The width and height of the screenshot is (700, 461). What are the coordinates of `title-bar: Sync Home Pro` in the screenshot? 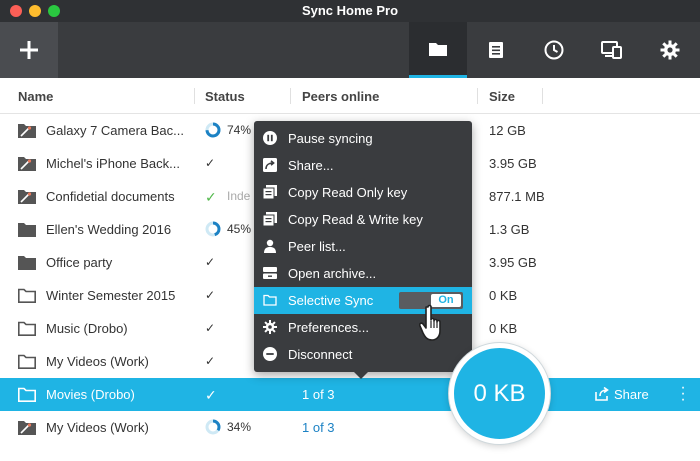 It's located at (350, 11).